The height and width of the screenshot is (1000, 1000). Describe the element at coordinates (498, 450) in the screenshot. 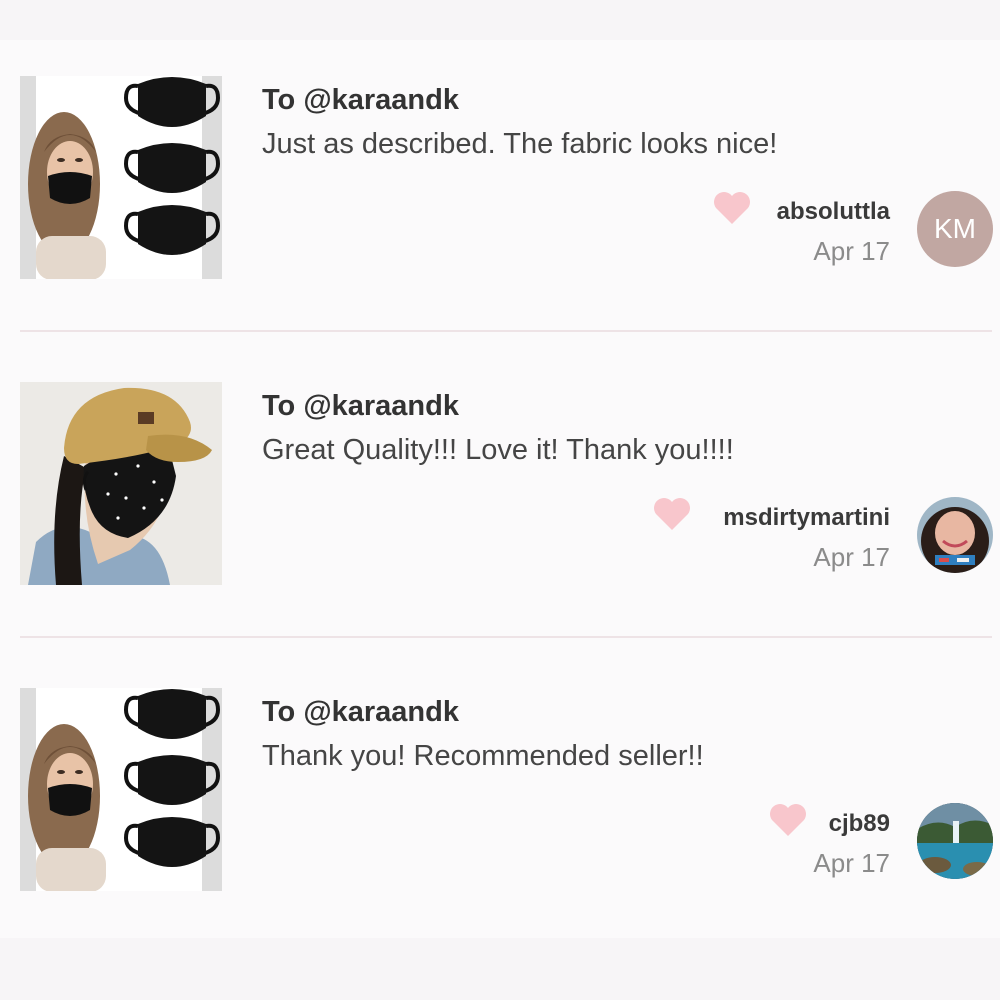

I see `review-message: Great Quality!!! Love it! Thank you!!!!` at that location.